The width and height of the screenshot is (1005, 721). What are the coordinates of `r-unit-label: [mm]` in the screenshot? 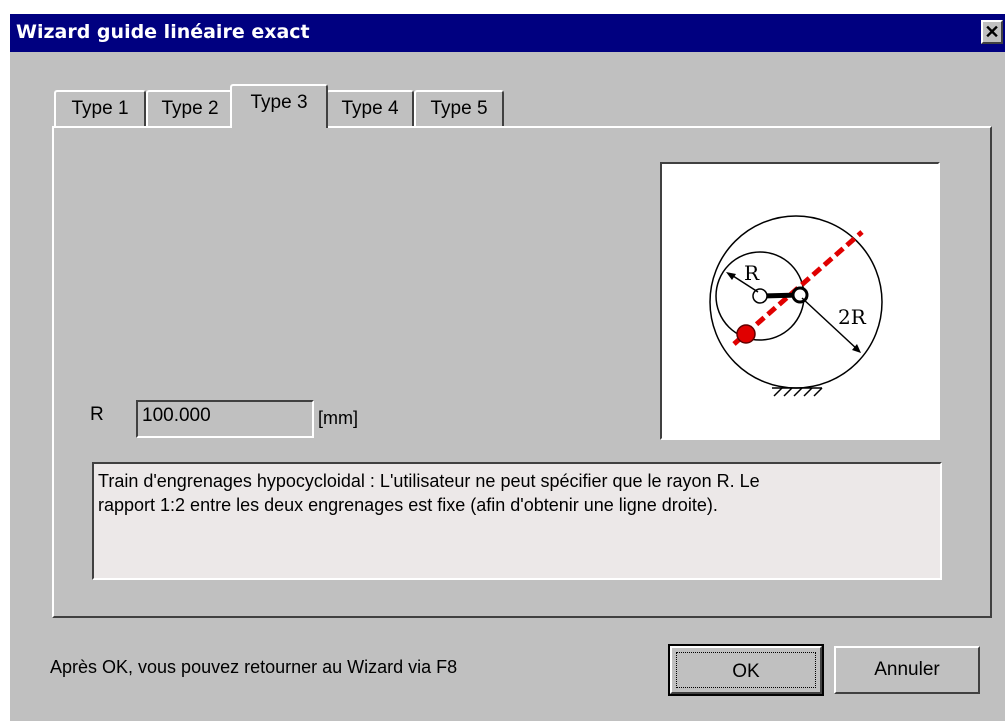 It's located at (338, 418).